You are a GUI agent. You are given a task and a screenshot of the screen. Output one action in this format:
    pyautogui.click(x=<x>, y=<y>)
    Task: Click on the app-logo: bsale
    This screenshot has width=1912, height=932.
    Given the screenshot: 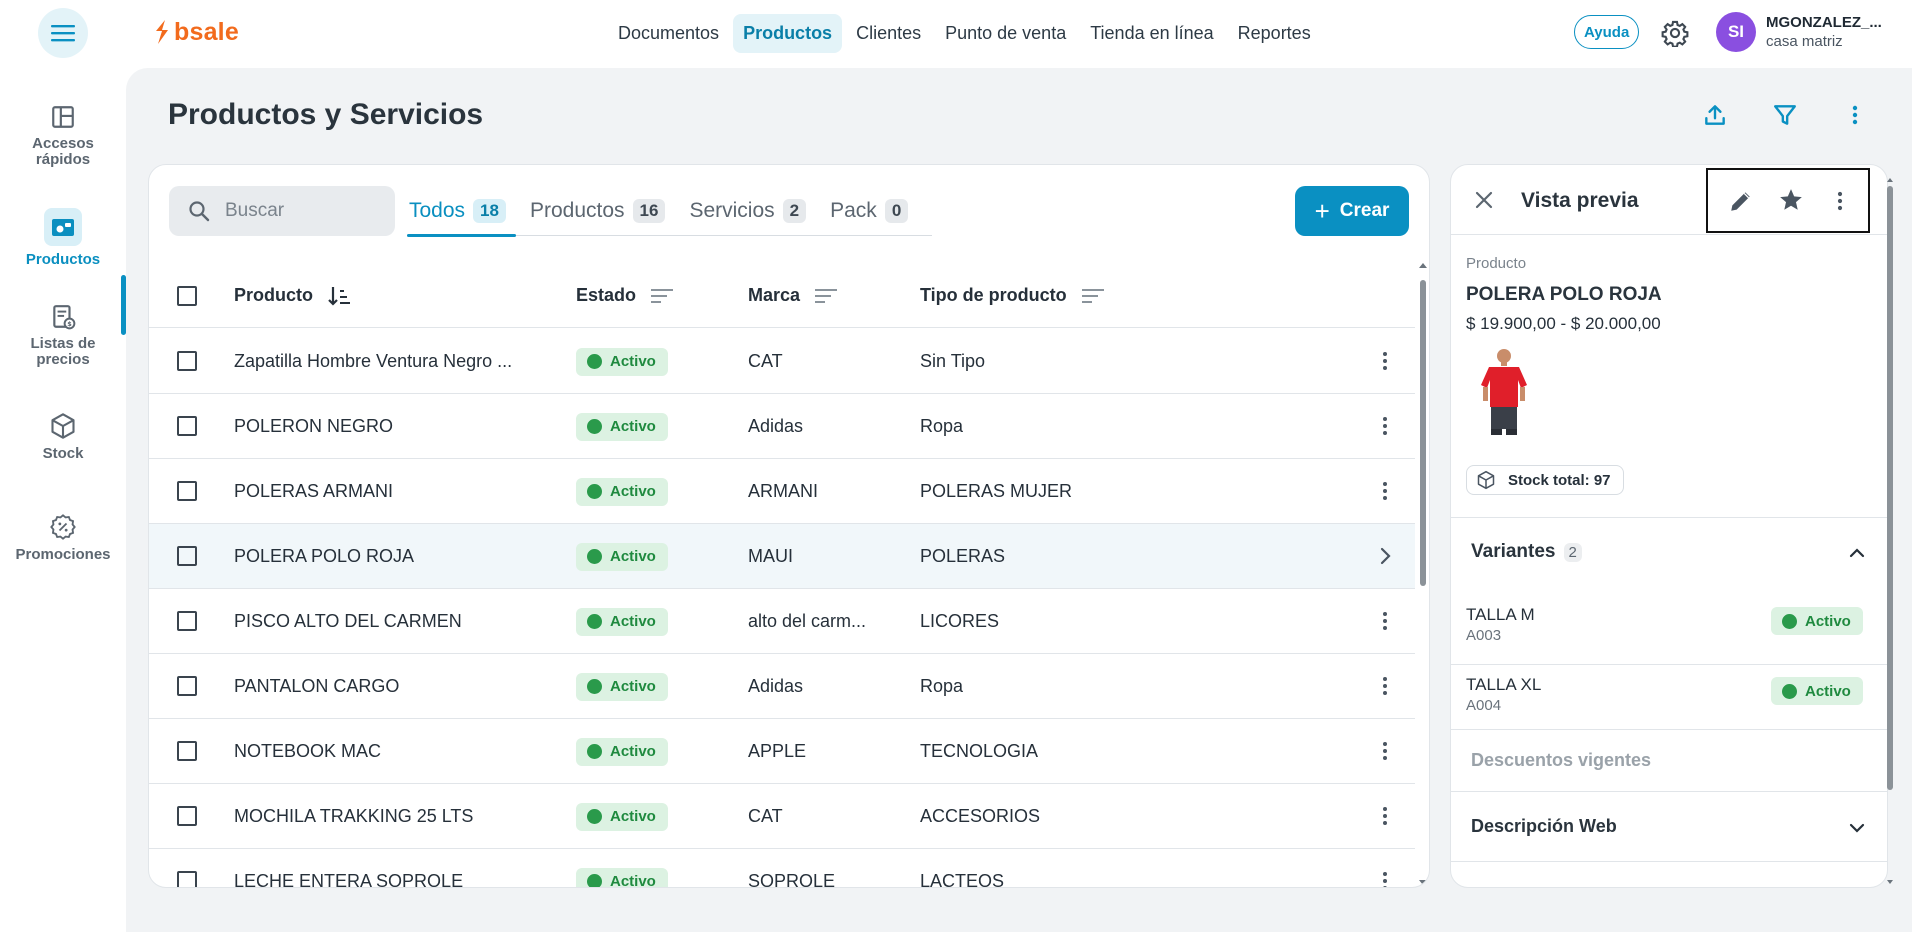 What is the action you would take?
    pyautogui.click(x=196, y=32)
    